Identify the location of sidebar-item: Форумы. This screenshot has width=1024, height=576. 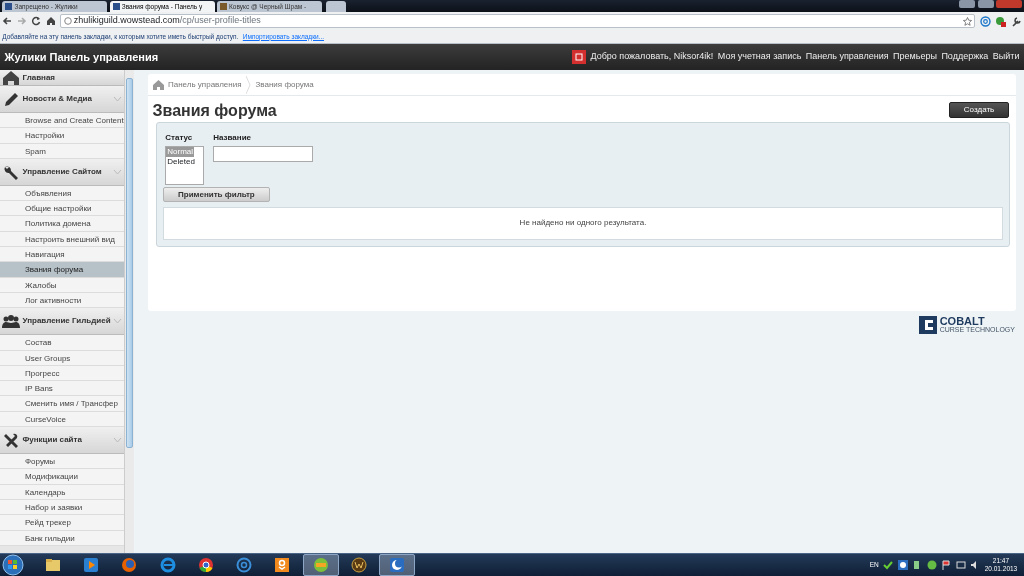
(62, 462).